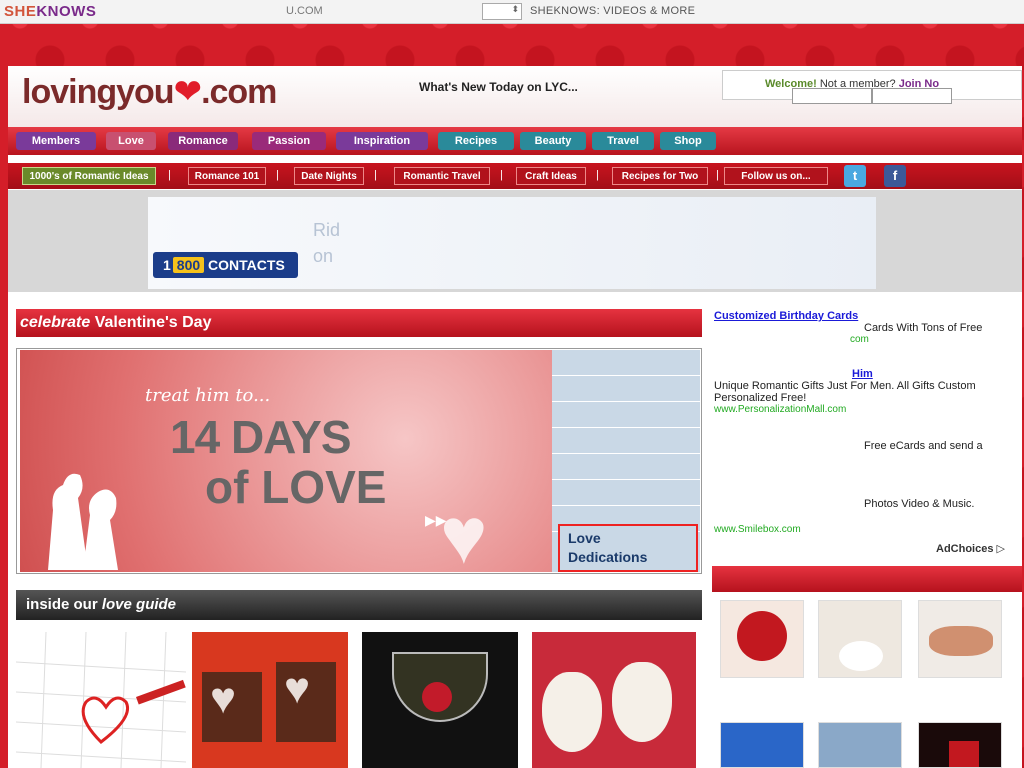  I want to click on tab-label: Love, so click(131, 141).